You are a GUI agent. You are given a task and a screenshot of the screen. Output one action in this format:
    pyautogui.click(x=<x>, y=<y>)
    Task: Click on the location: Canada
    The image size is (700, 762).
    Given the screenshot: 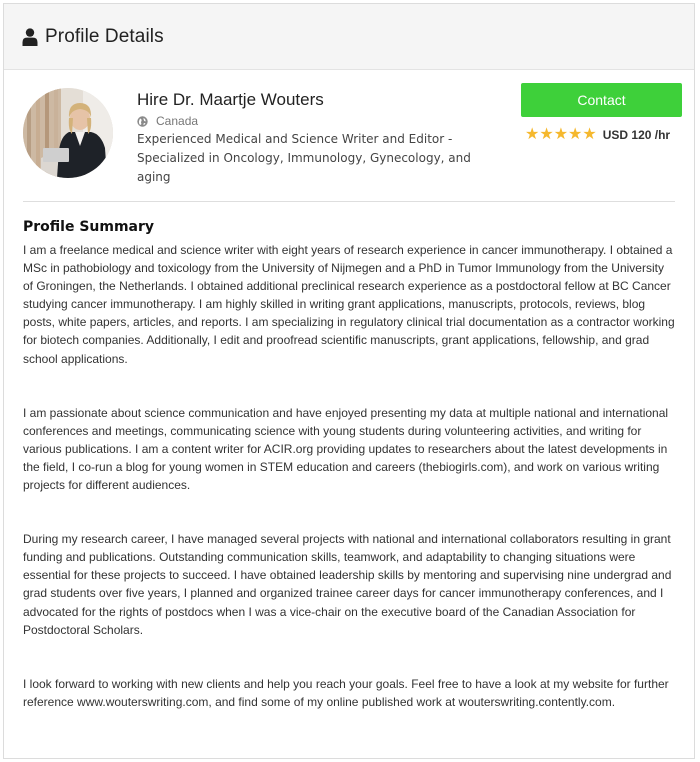 What is the action you would take?
    pyautogui.click(x=167, y=121)
    